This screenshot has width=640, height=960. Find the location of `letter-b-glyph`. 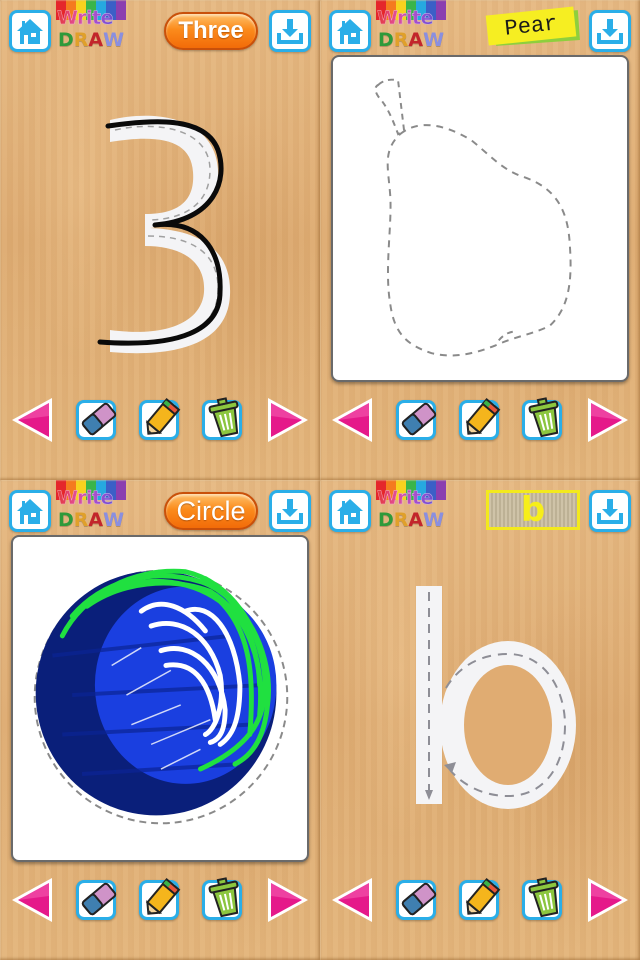

letter-b-glyph is located at coordinates (496, 697).